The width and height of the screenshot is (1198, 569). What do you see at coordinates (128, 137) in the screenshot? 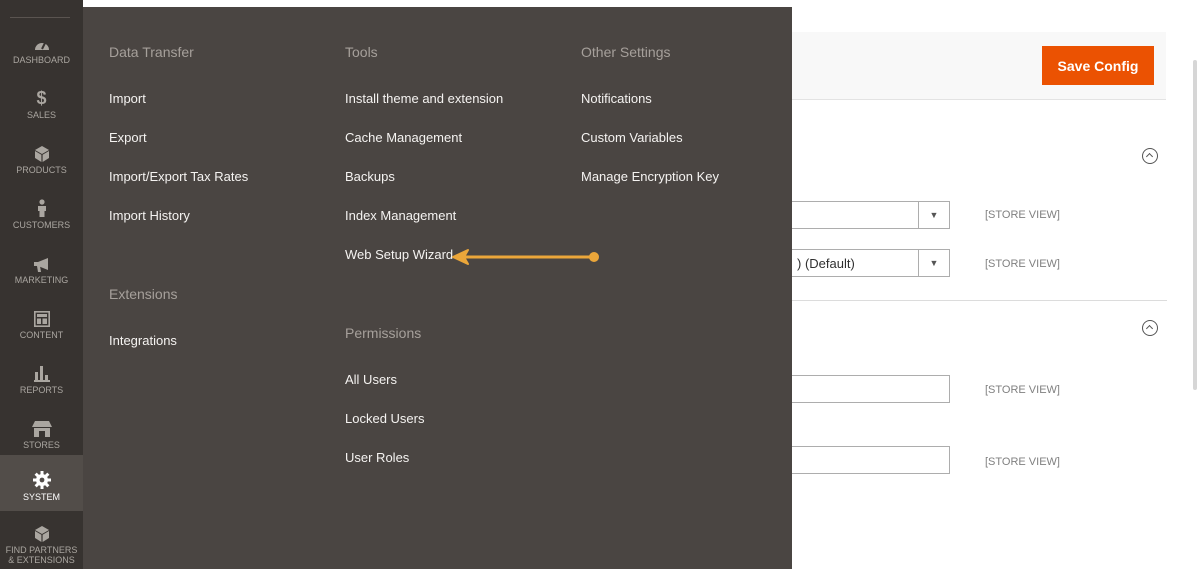
I see `menu-link-export: Export` at bounding box center [128, 137].